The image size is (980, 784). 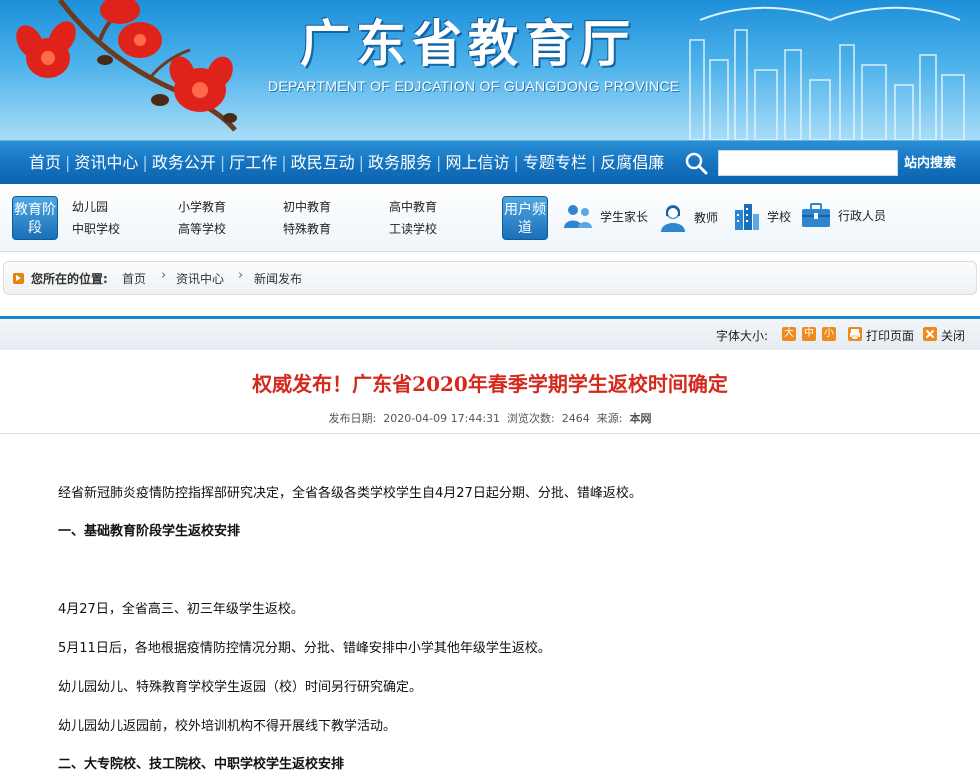 What do you see at coordinates (106, 163) in the screenshot?
I see `nav-news-center: 资讯中心` at bounding box center [106, 163].